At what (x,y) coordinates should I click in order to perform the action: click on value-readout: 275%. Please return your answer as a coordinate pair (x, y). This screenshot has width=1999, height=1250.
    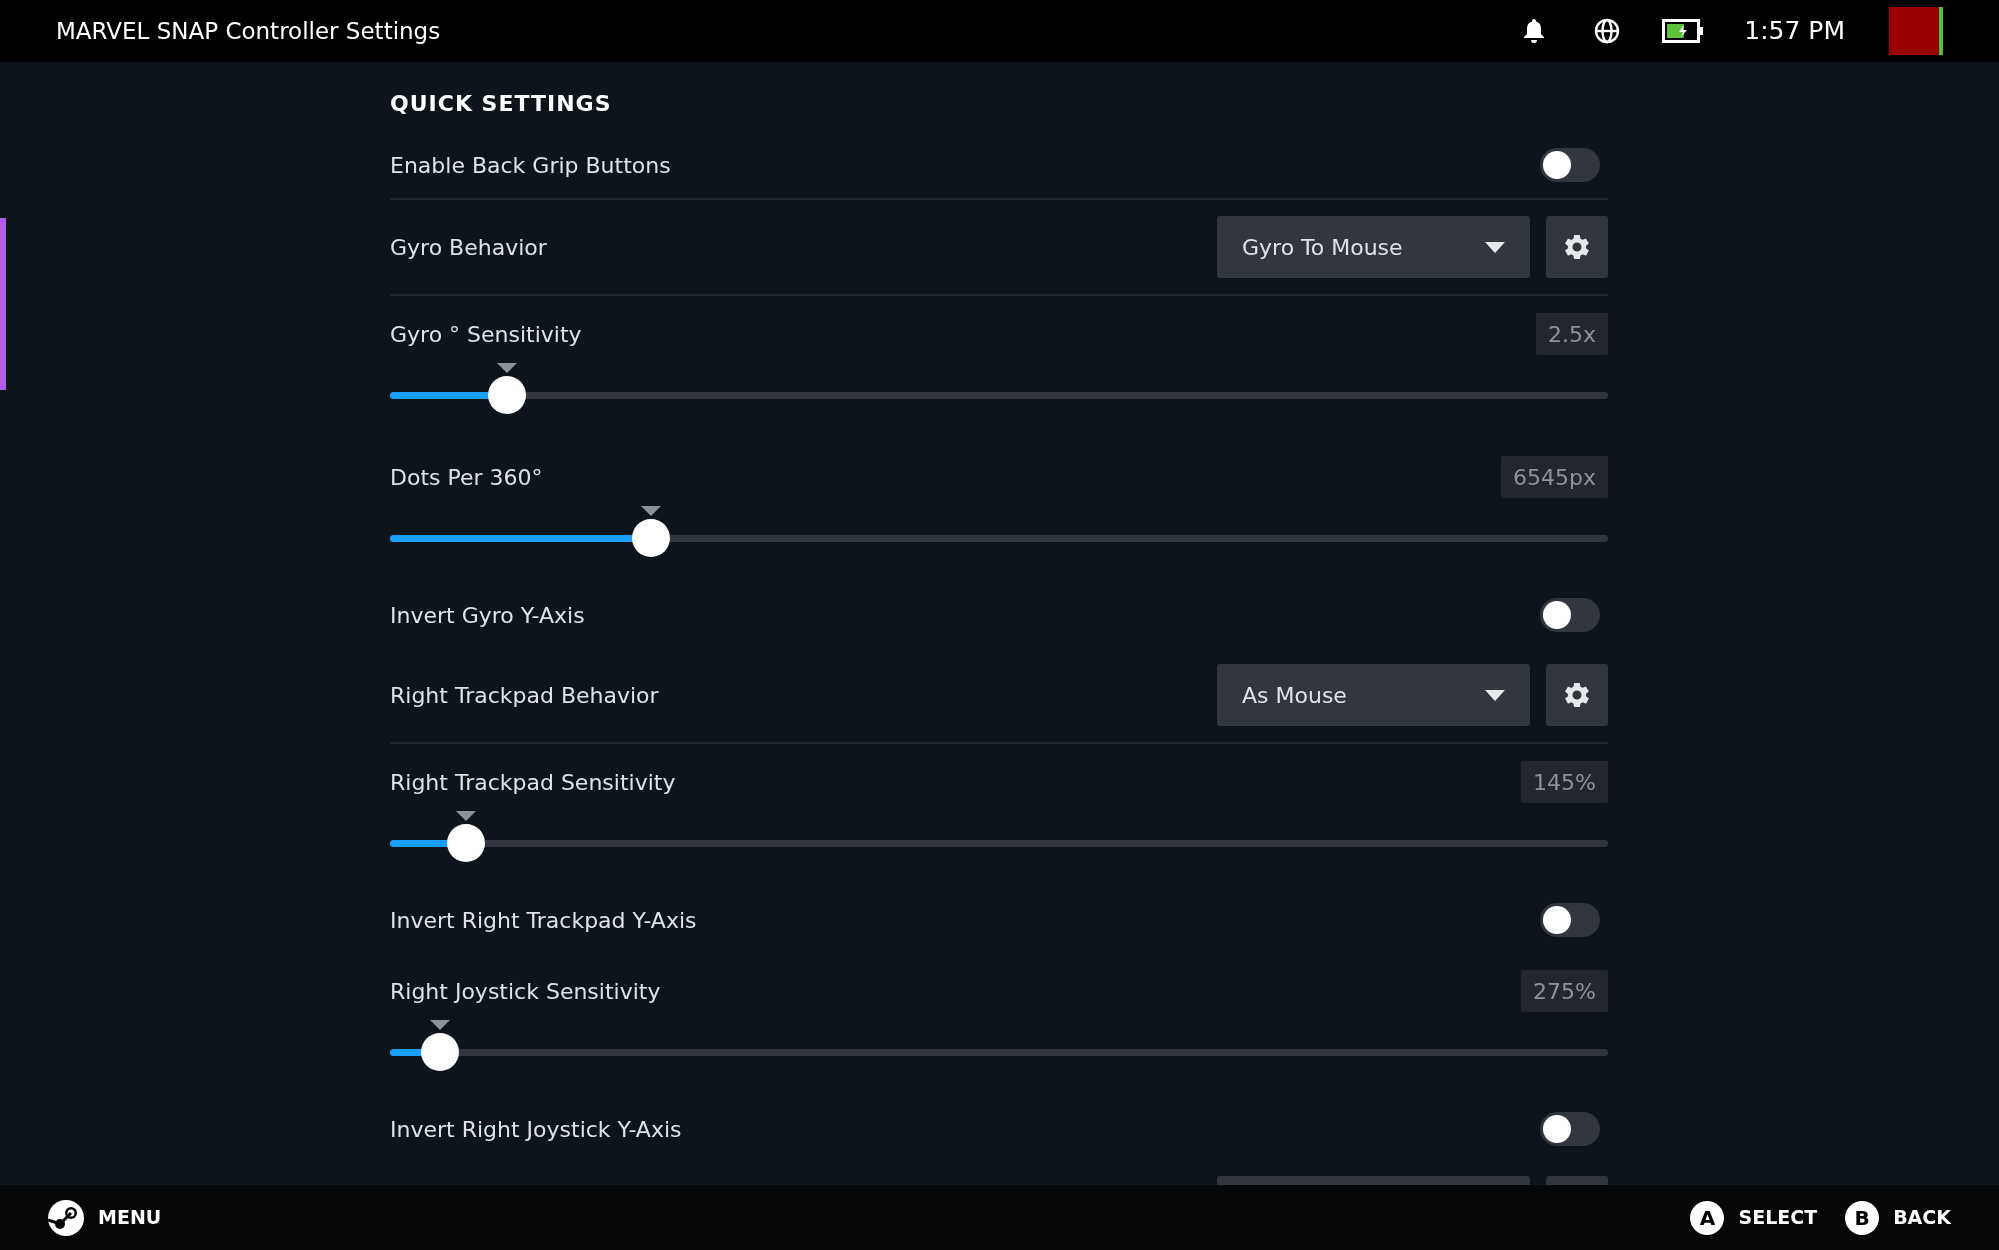
    Looking at the image, I should click on (1564, 991).